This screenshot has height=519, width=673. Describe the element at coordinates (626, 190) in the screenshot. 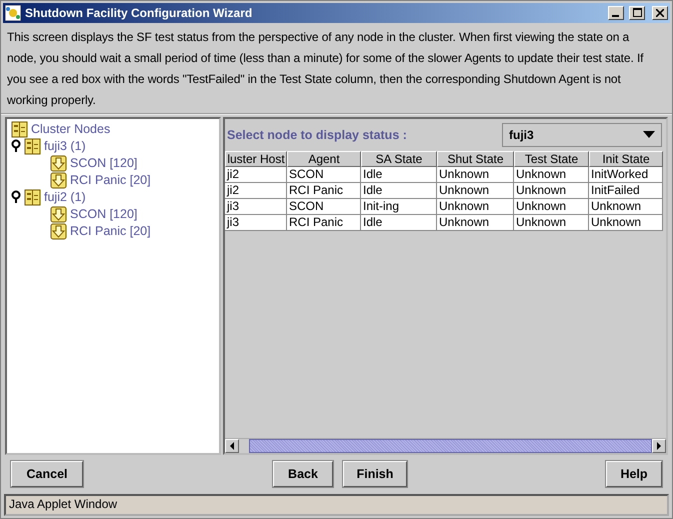

I see `table-cell: InitFailed` at that location.